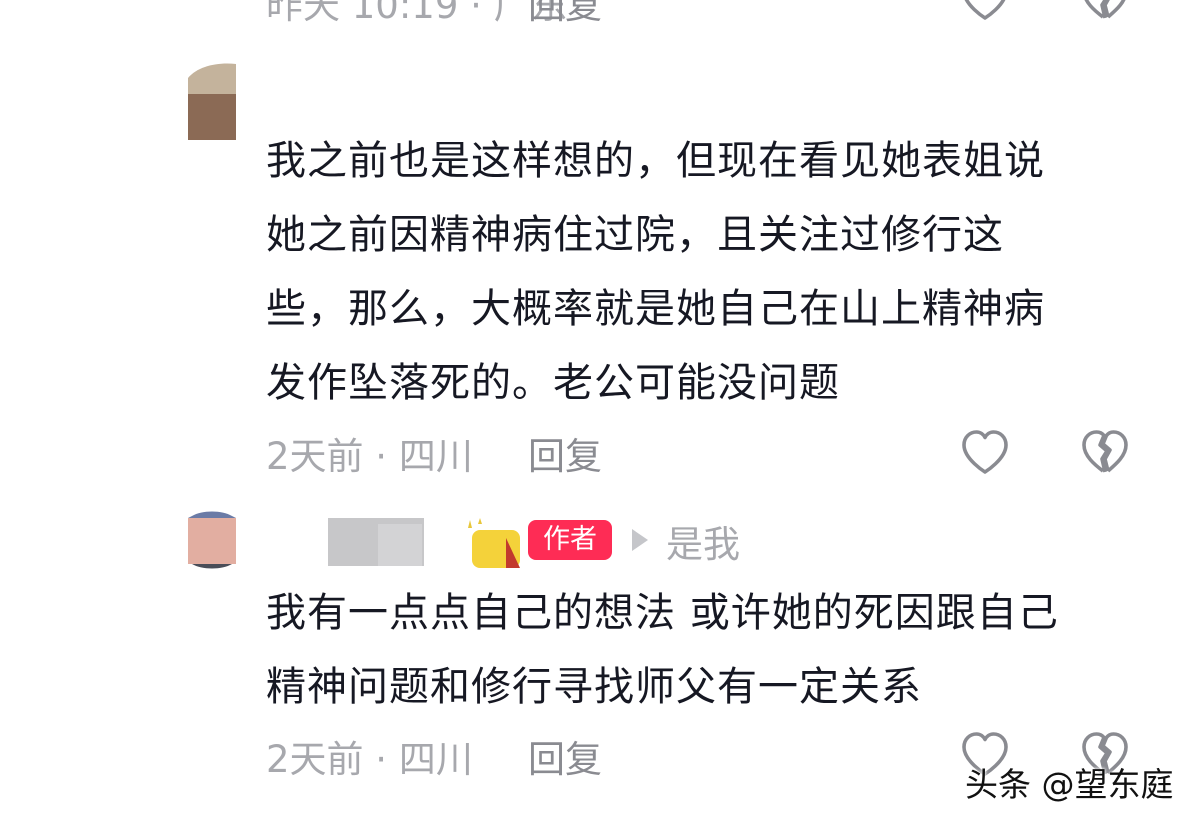 The width and height of the screenshot is (1179, 819). Describe the element at coordinates (417, 13) in the screenshot. I see `comment-time-location: 昨天 10:19 · 广东` at that location.